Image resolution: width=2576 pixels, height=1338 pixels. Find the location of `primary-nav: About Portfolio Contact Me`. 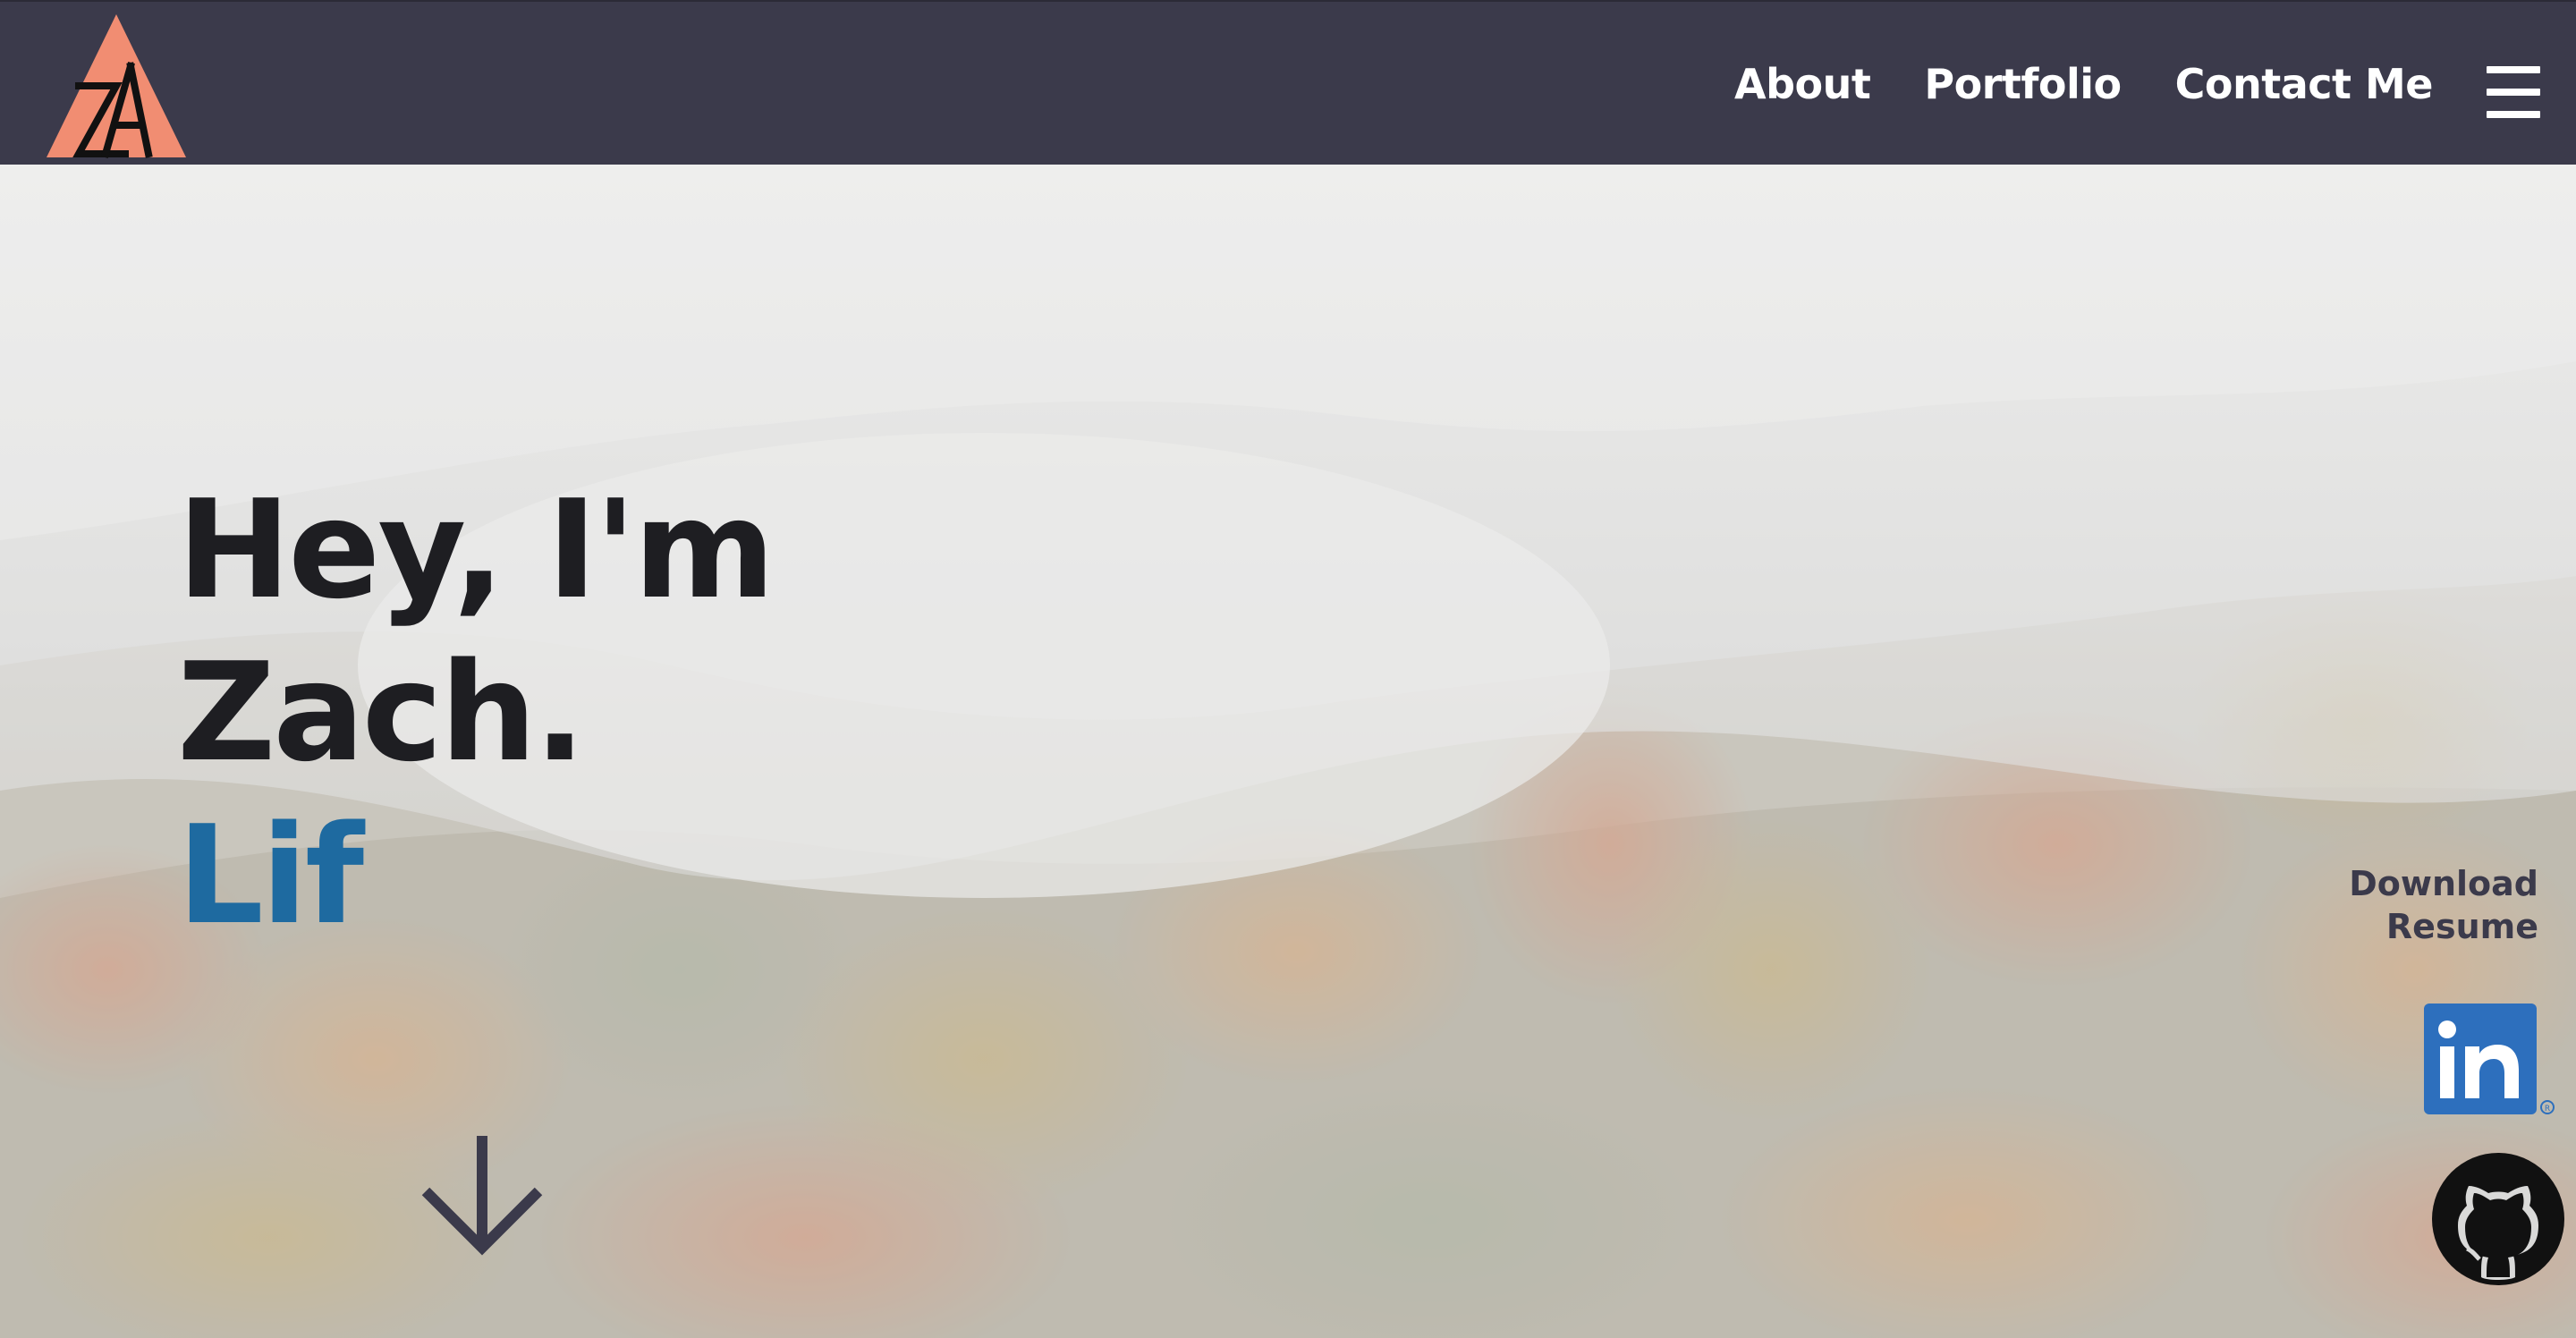

primary-nav: About Portfolio Contact Me is located at coordinates (2084, 84).